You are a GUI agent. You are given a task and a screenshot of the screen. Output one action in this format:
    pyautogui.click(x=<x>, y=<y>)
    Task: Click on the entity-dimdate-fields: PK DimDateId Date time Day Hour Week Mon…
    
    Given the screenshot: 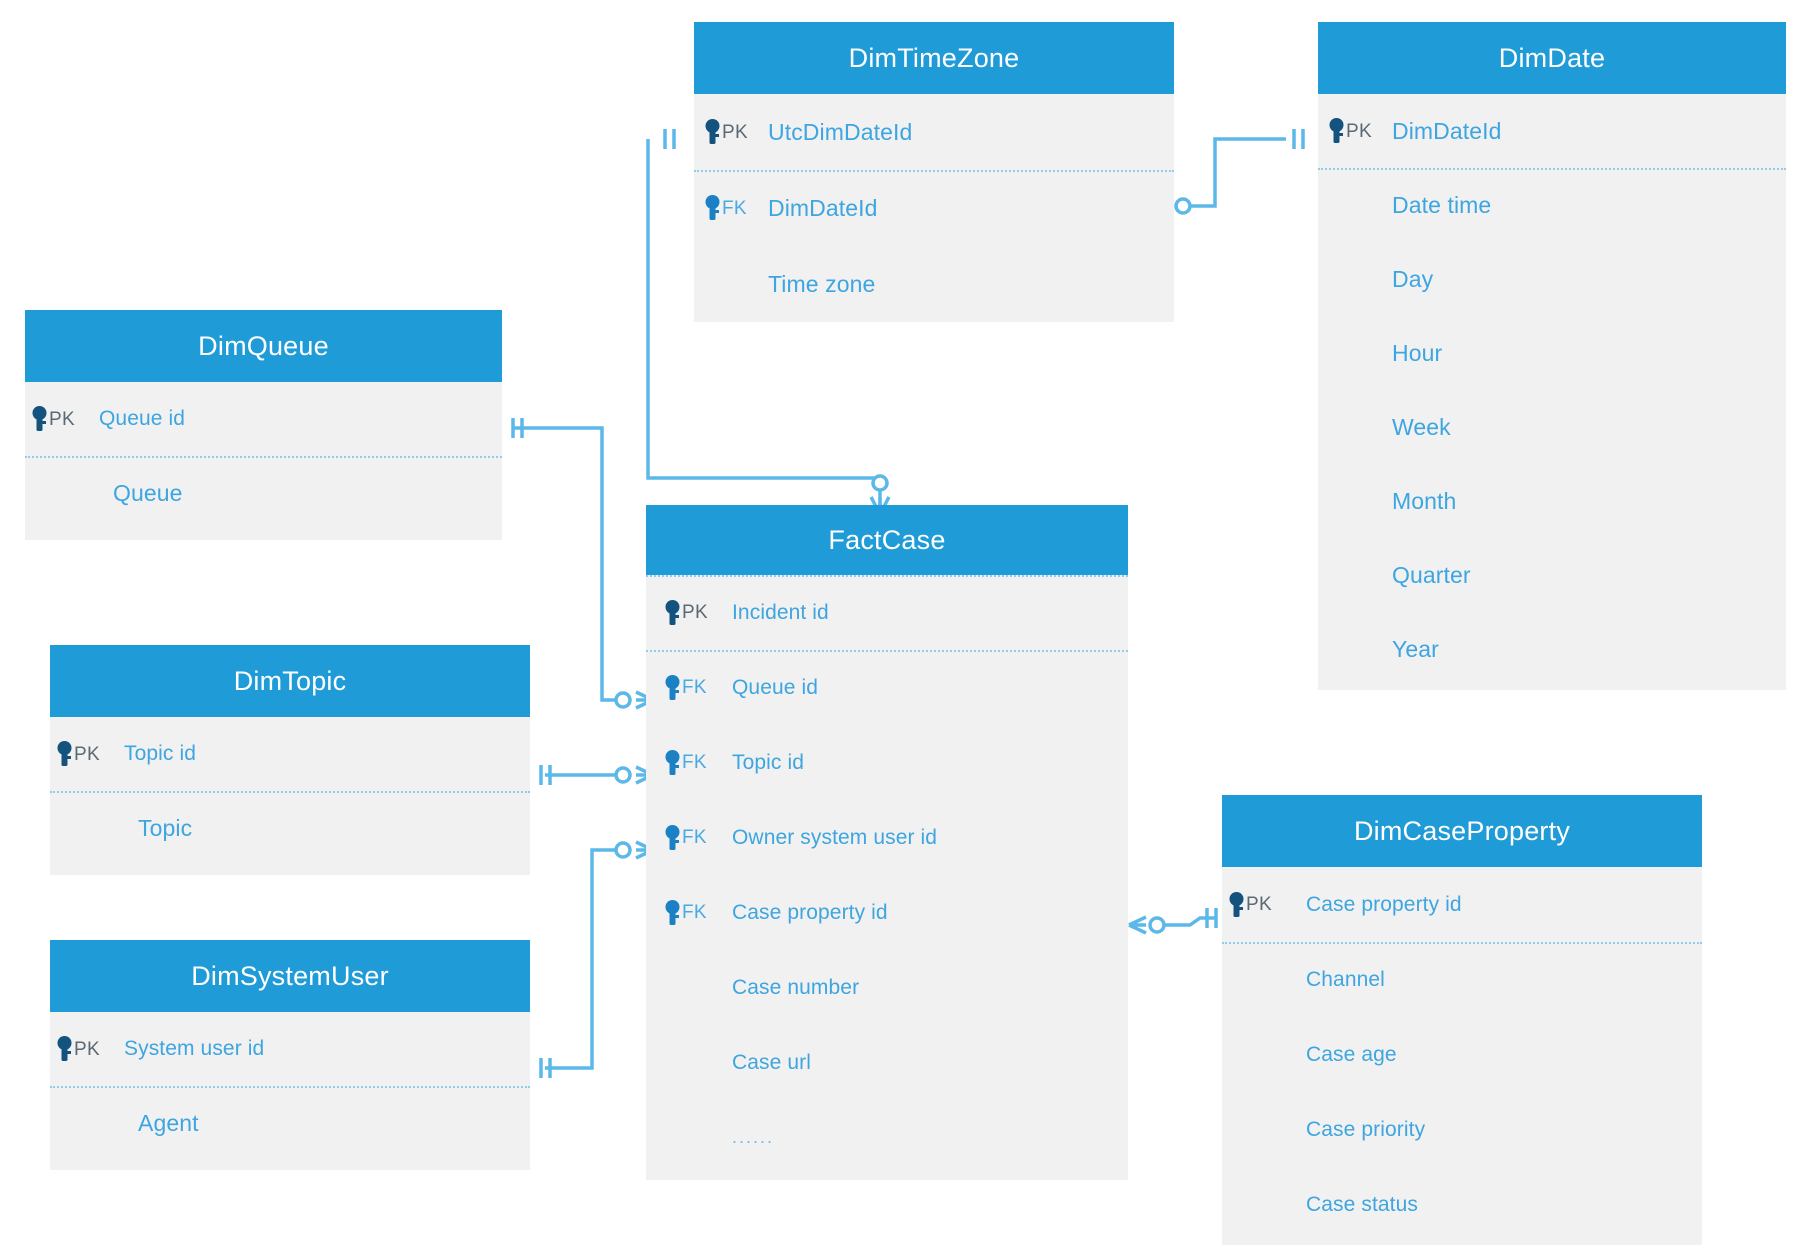 What is the action you would take?
    pyautogui.click(x=1552, y=392)
    